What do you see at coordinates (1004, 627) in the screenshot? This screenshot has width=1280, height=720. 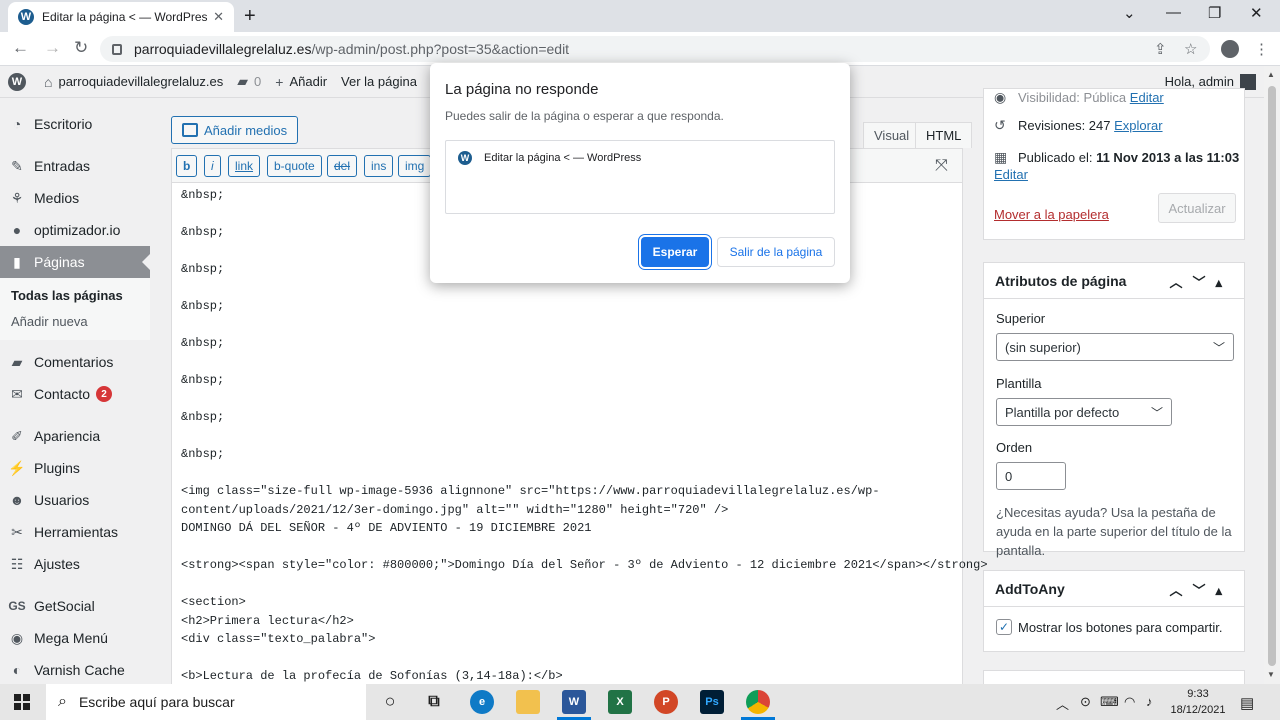 I see `checkmark-icon: ✓` at bounding box center [1004, 627].